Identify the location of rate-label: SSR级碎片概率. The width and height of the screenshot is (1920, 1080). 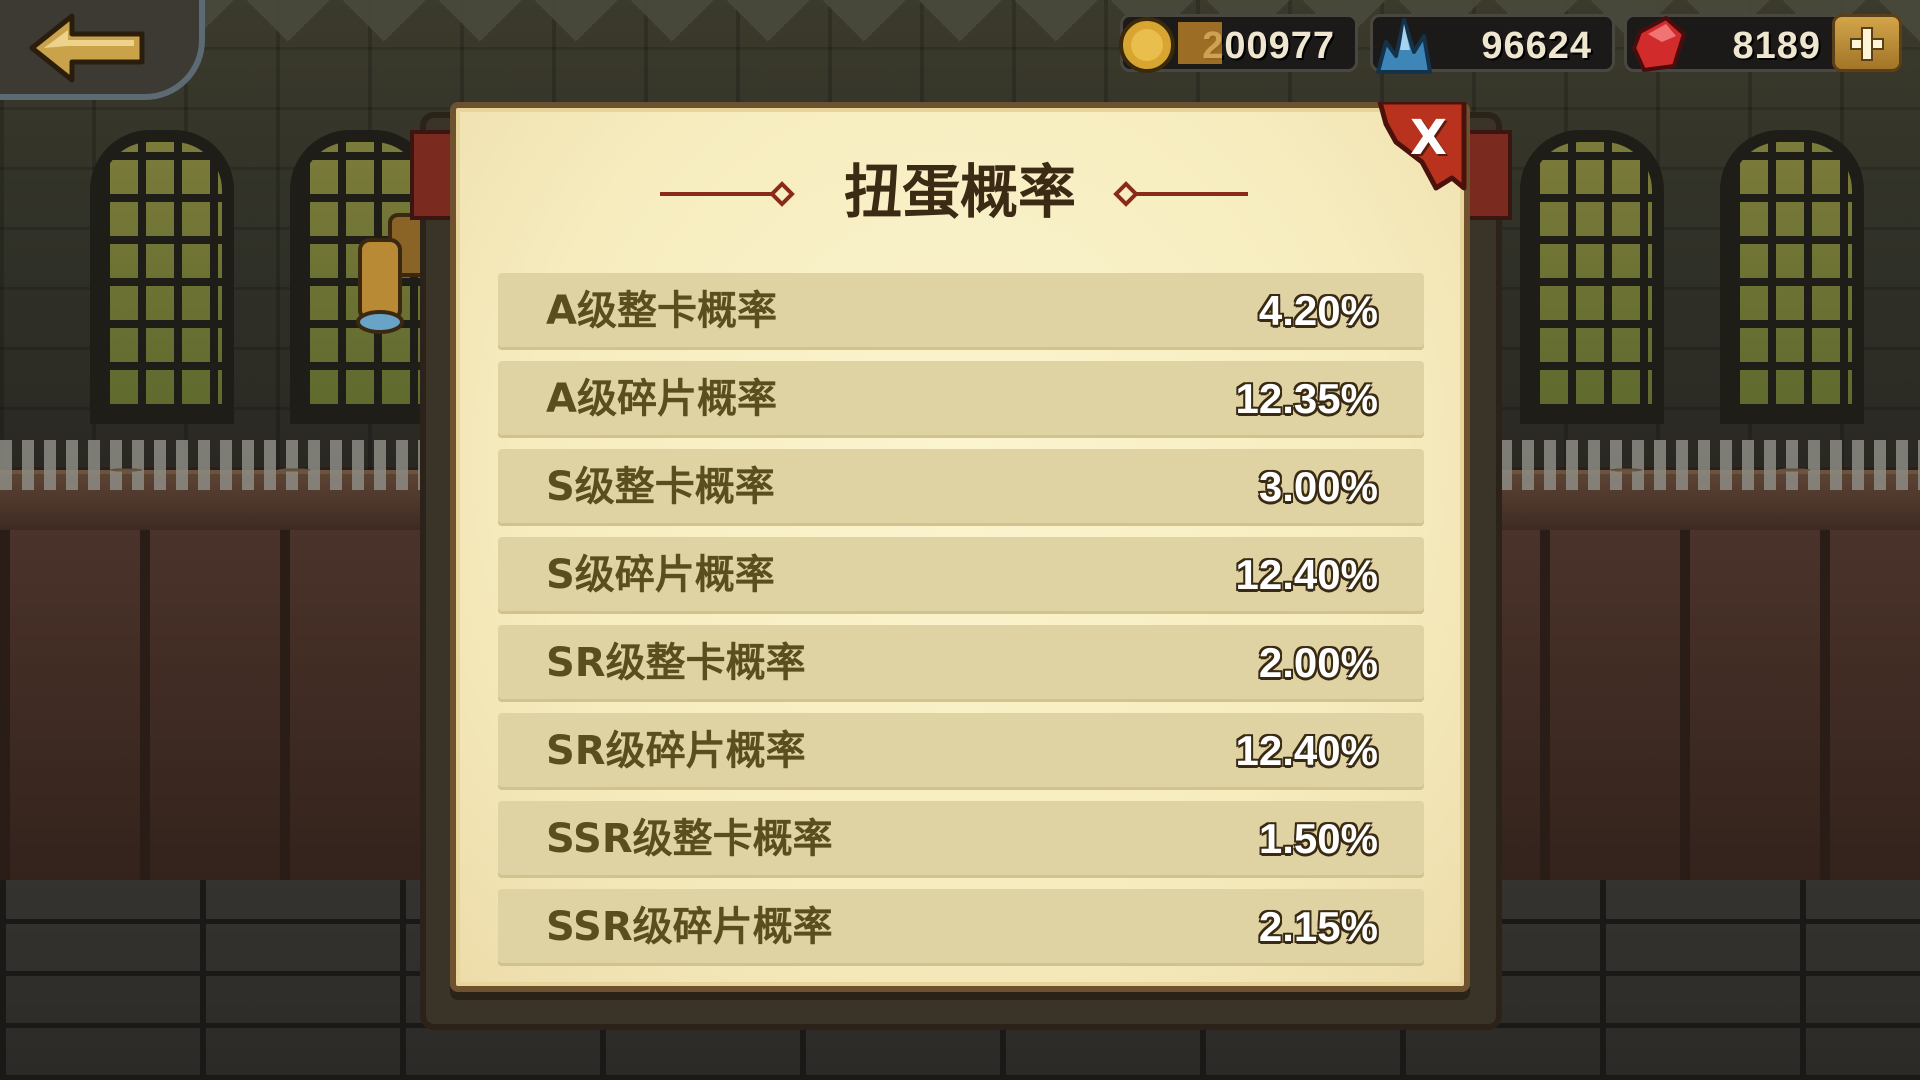
(689, 927).